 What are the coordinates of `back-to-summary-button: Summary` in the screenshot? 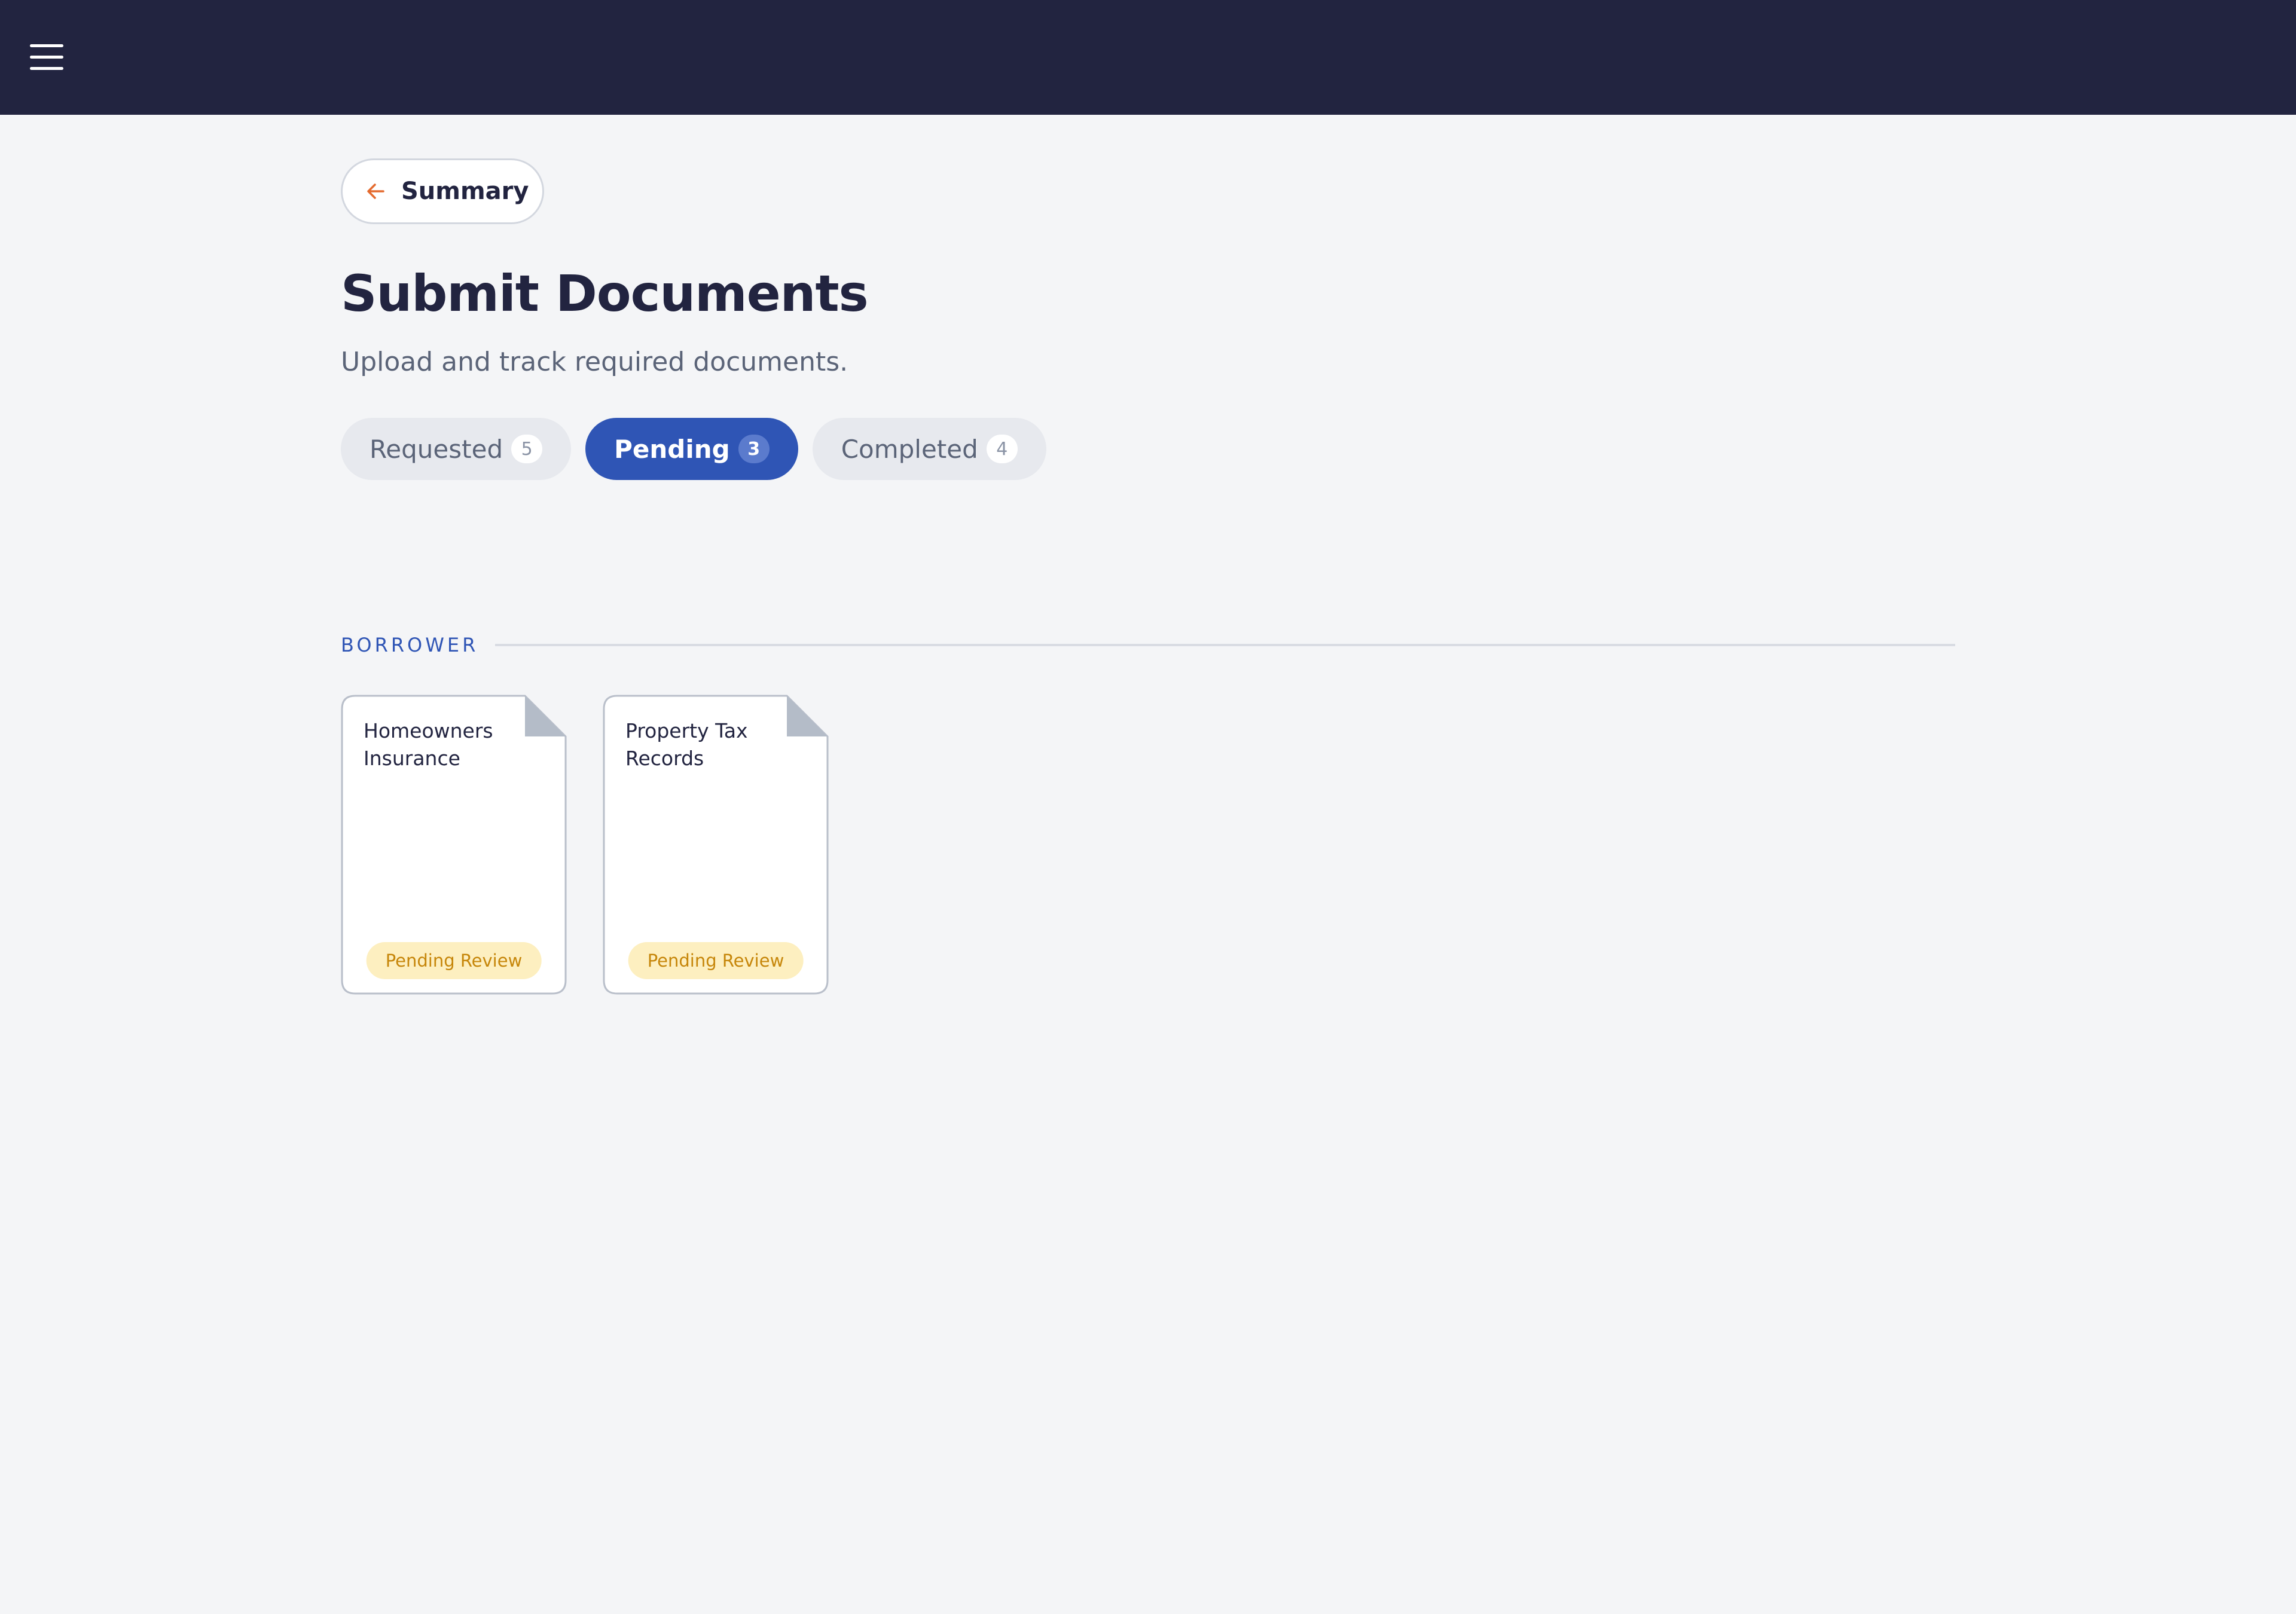 It's located at (442, 191).